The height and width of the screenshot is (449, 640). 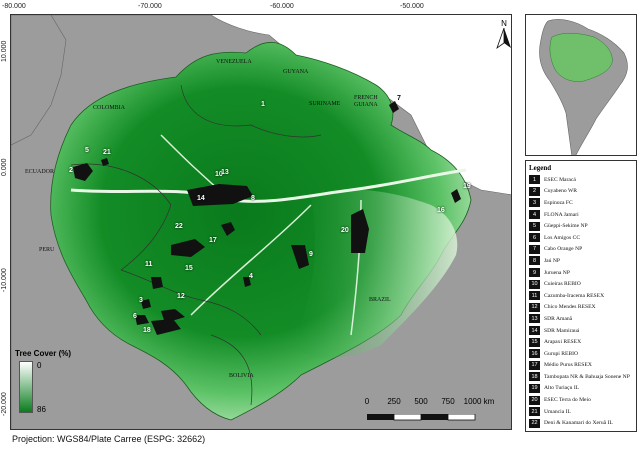 I want to click on legend-item-number: 10, so click(x=534, y=284).